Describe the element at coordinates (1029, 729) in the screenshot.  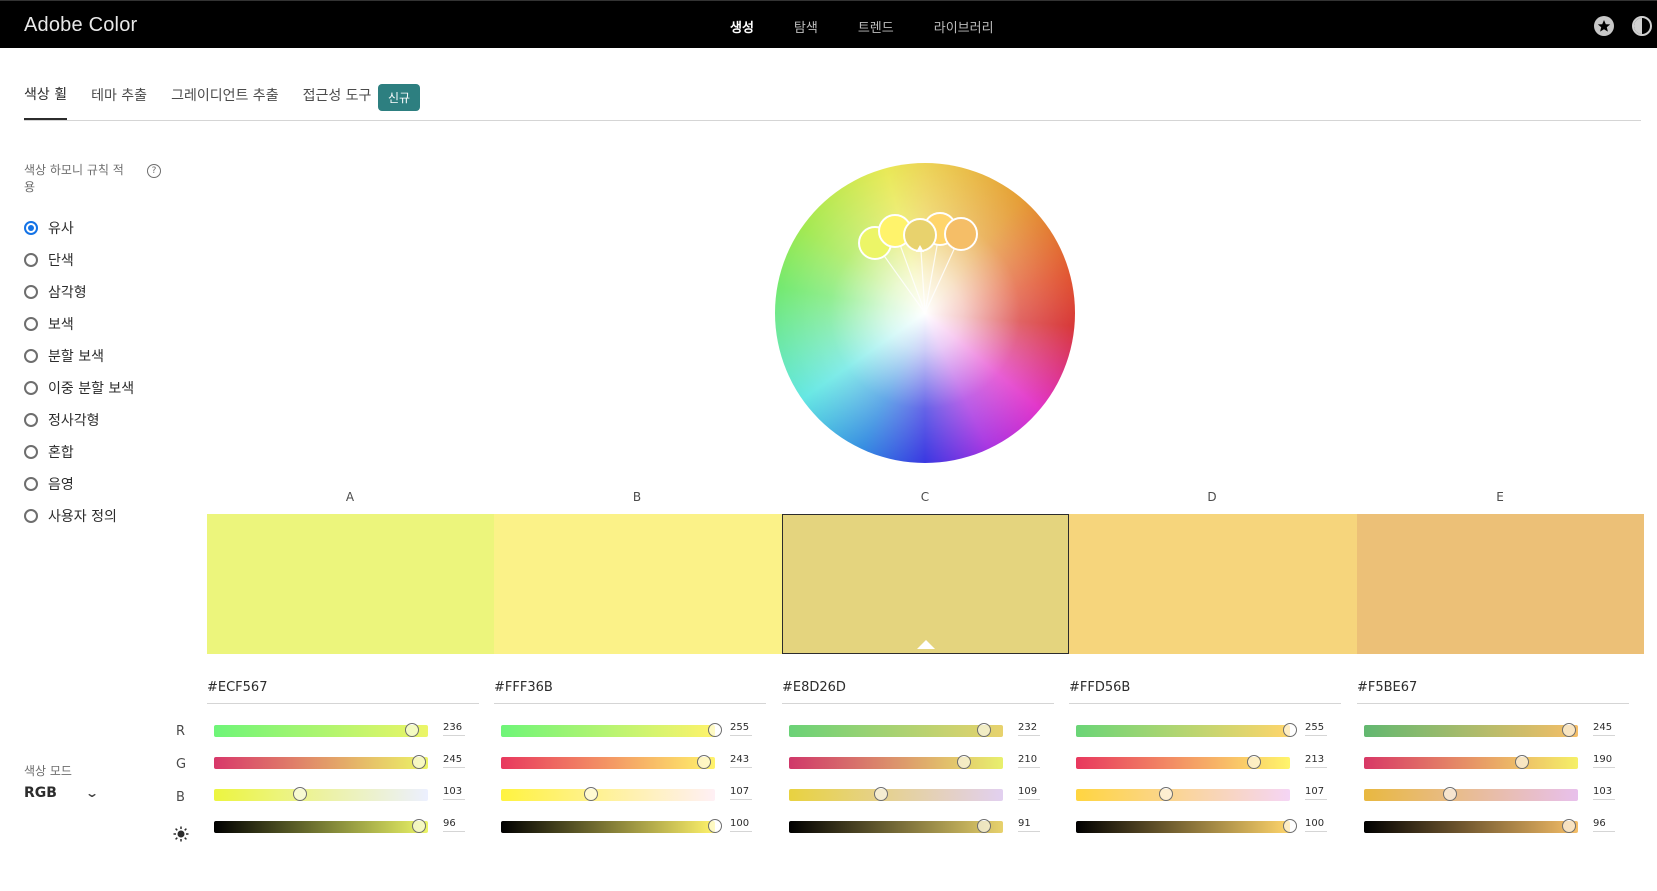
I see `r-value: 232` at that location.